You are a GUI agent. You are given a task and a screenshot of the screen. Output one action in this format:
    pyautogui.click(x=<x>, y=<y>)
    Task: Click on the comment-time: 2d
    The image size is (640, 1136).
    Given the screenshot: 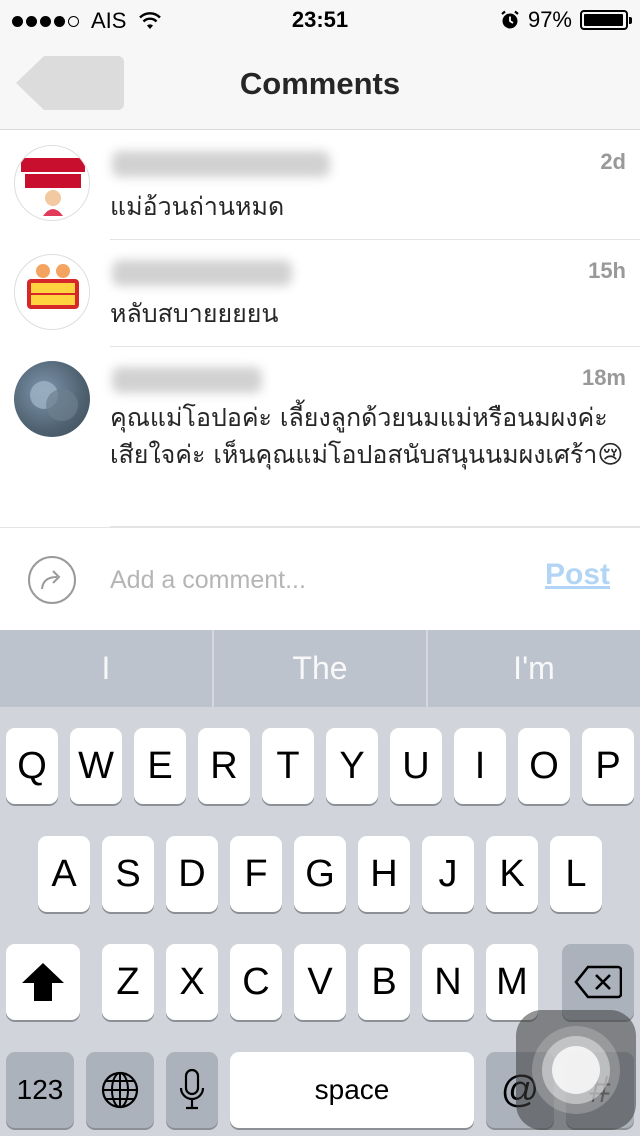 What is the action you would take?
    pyautogui.click(x=613, y=161)
    